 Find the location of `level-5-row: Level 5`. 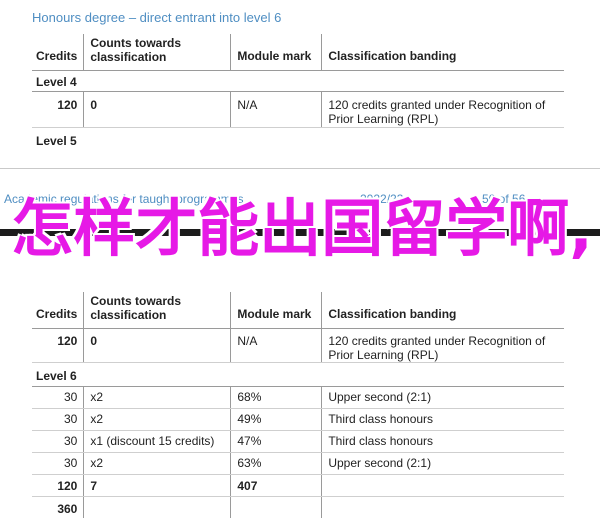

level-5-row: Level 5 is located at coordinates (298, 139).